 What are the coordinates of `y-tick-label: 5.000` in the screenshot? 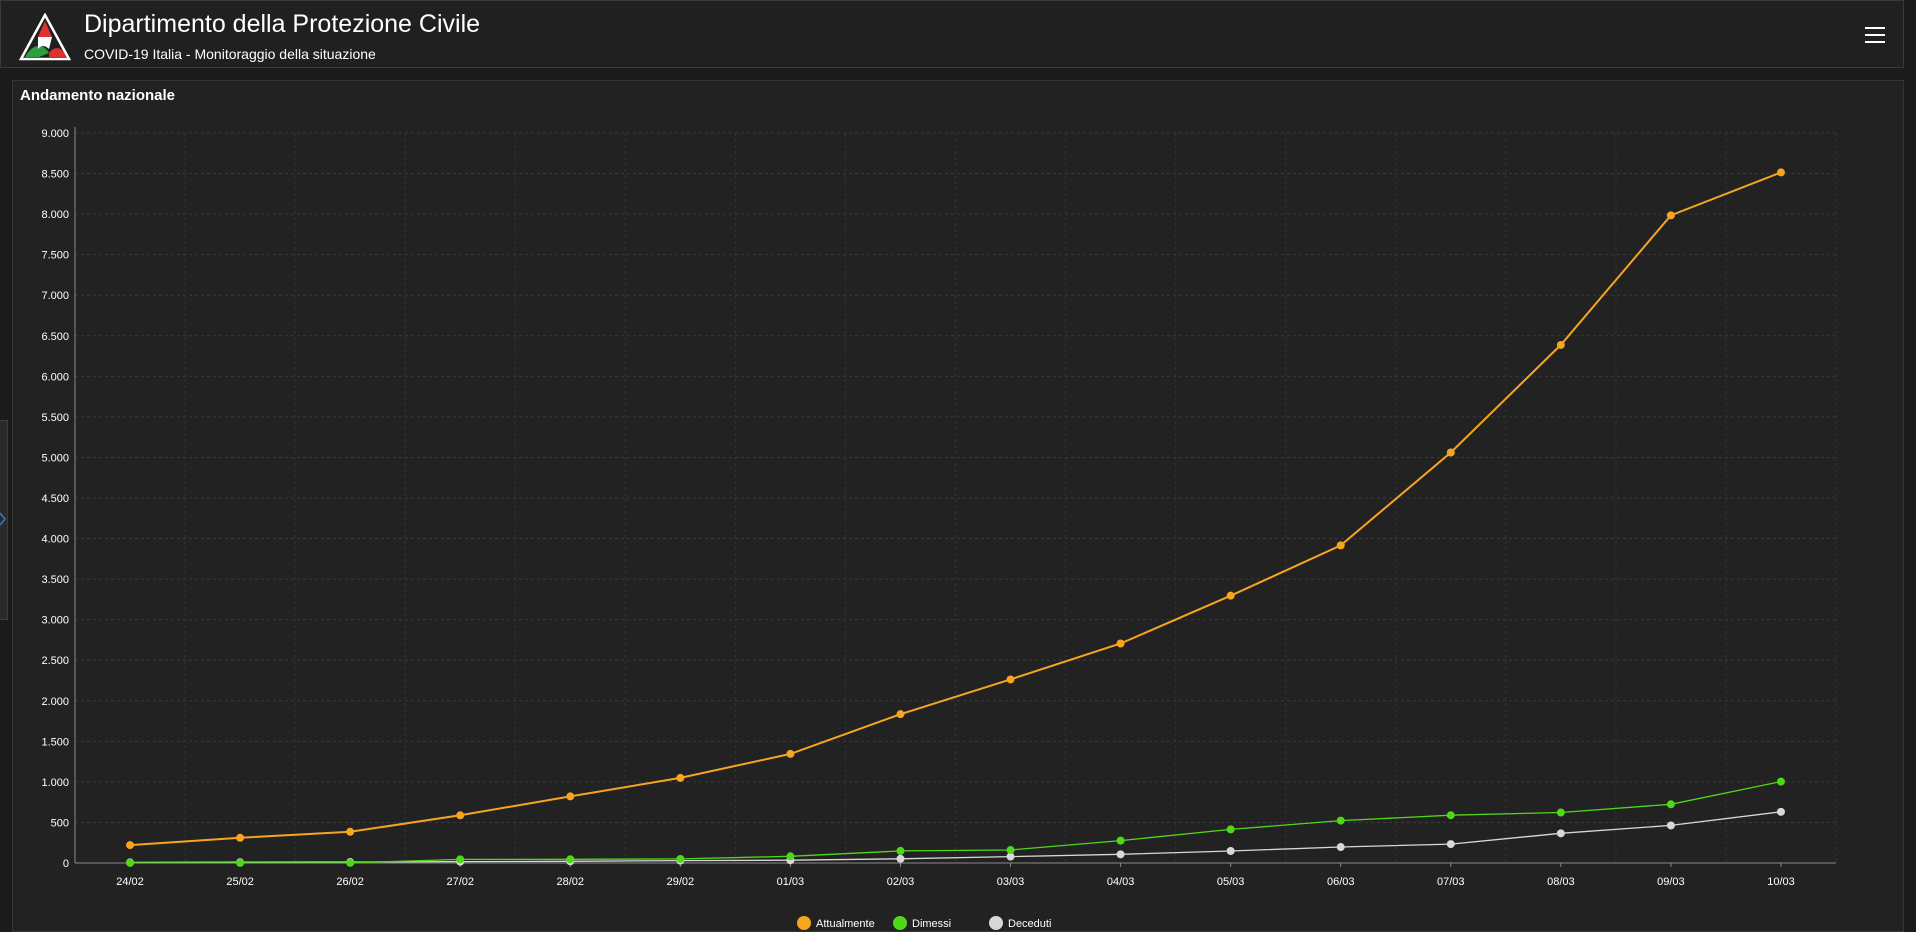 It's located at (55, 458).